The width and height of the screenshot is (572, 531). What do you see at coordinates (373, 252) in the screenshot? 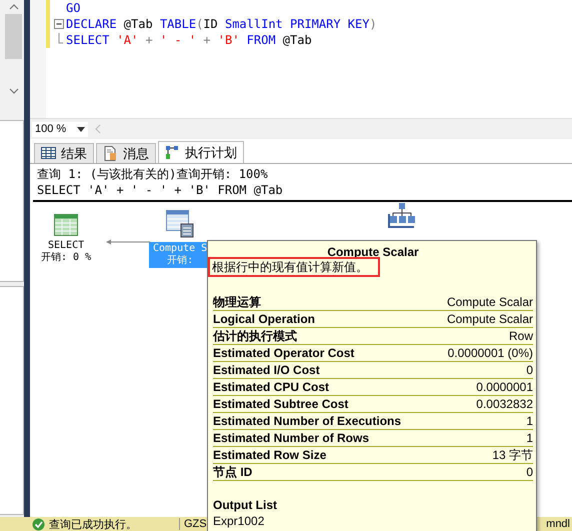
I see `tooltip-title: Compute Scalar` at bounding box center [373, 252].